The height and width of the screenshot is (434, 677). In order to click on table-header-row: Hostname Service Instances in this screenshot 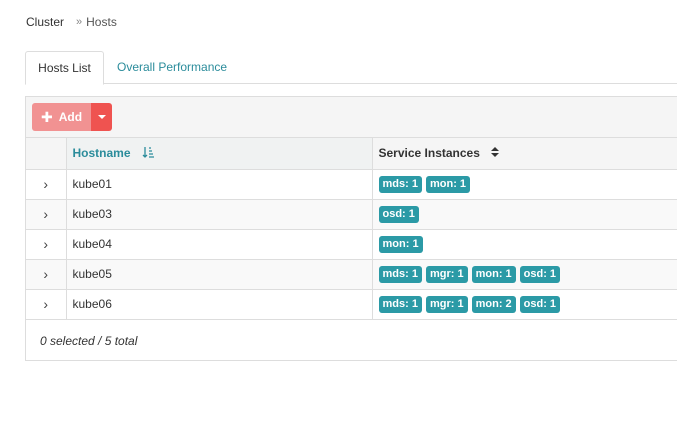, I will do `click(351, 154)`.